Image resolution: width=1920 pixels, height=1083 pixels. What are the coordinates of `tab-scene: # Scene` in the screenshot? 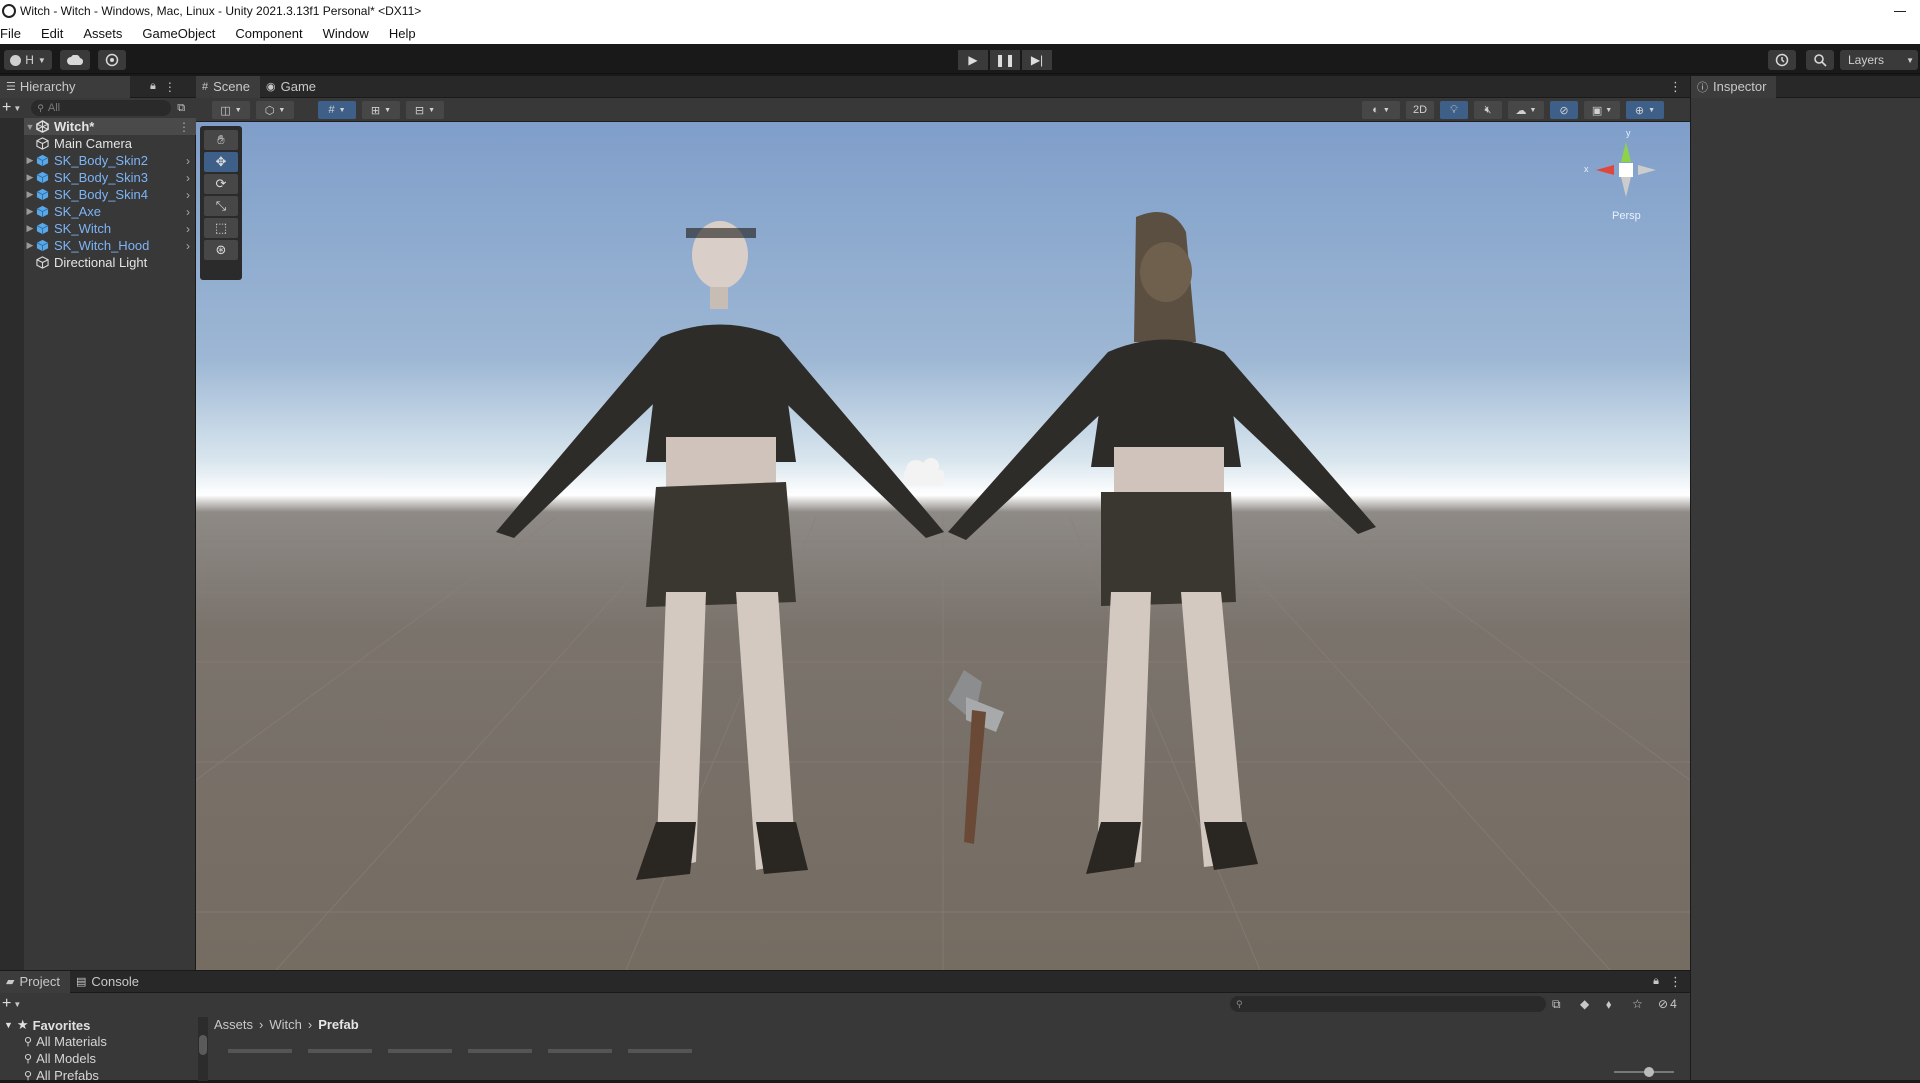 It's located at (228, 86).